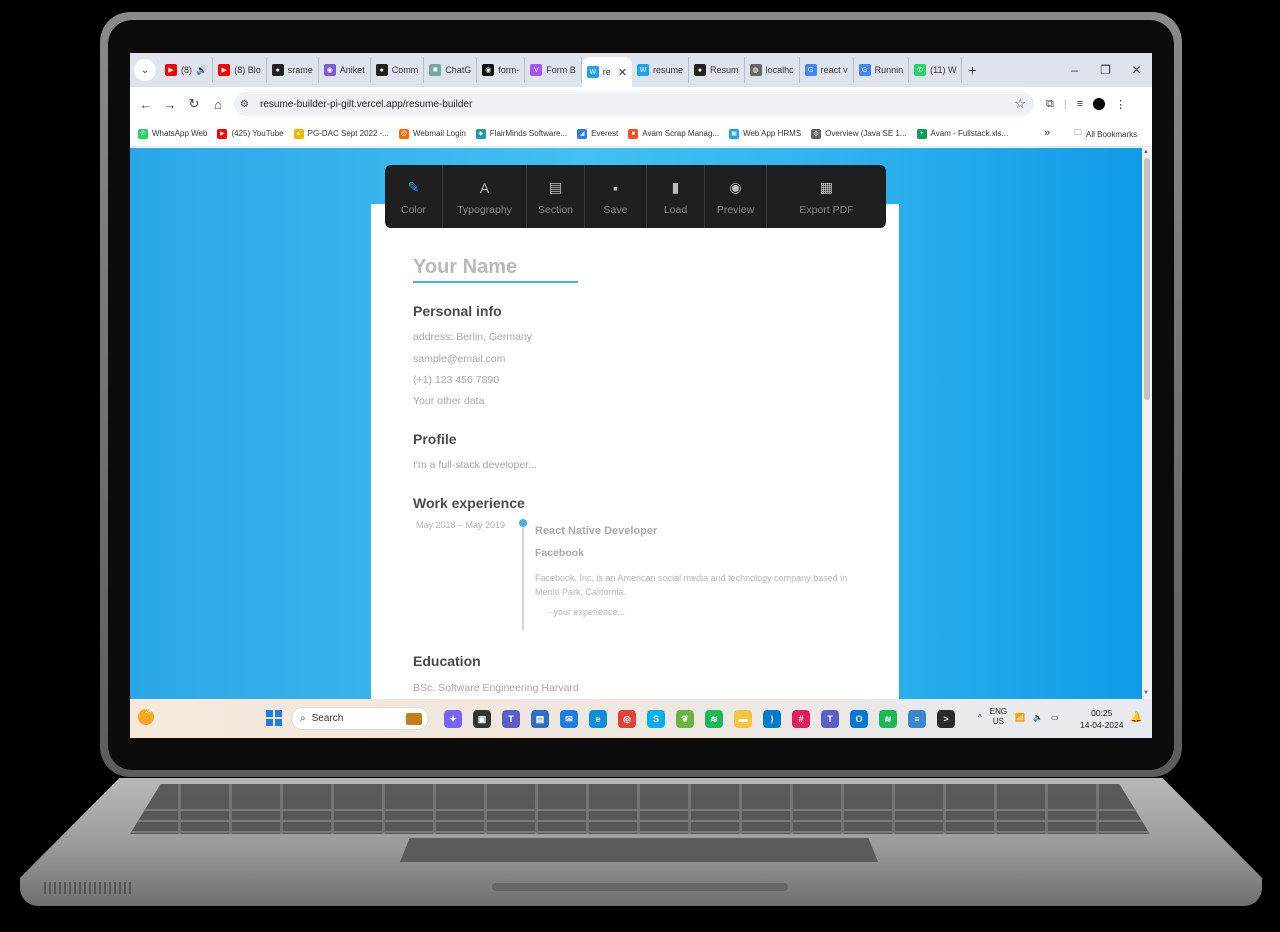 This screenshot has height=932, width=1280. What do you see at coordinates (765, 133) in the screenshot?
I see `bookmark-item: ▣ Web App HRMS` at bounding box center [765, 133].